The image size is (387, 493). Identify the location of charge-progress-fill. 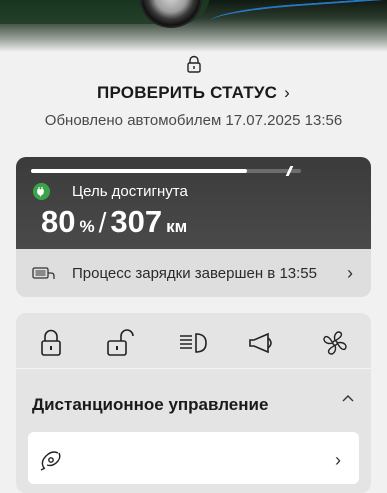
(139, 171).